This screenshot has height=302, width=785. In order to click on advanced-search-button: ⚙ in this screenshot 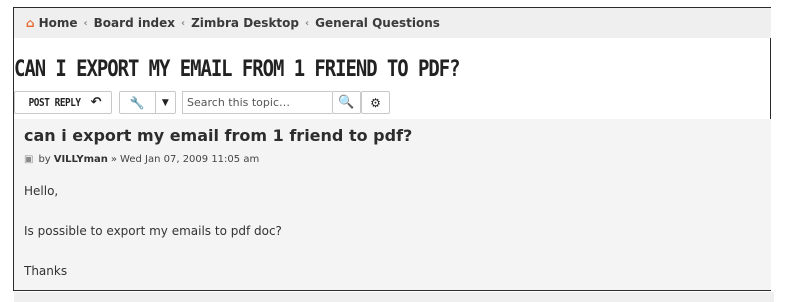, I will do `click(375, 102)`.